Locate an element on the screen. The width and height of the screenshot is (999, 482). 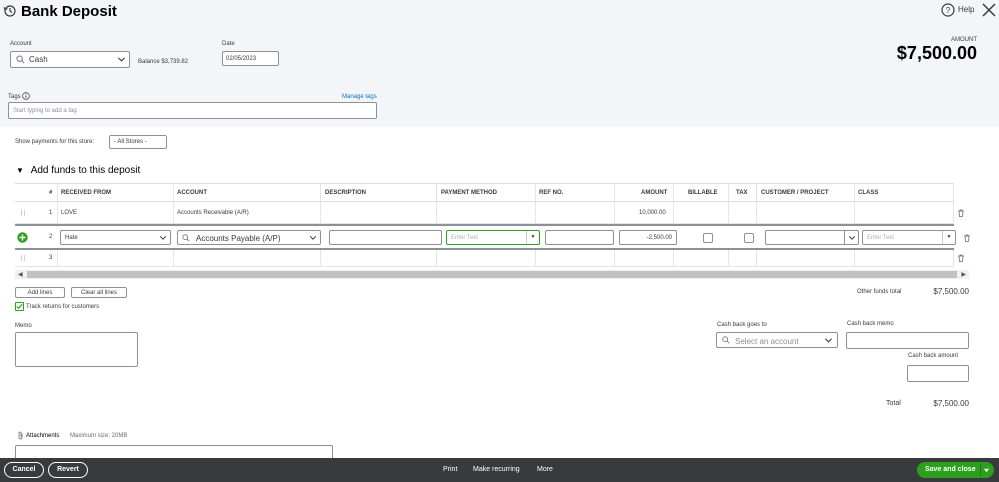
make-recurring-link: Make recurring is located at coordinates (496, 469).